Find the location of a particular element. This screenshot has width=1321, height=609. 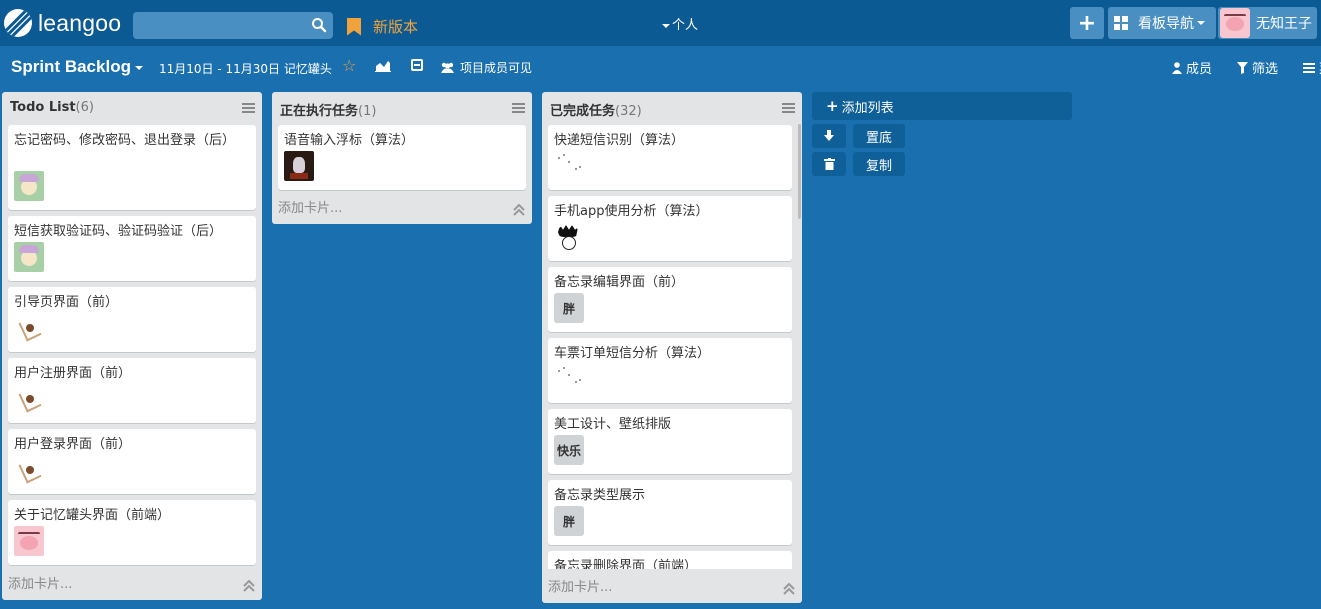

list-name: 正在执行任务 is located at coordinates (319, 111).